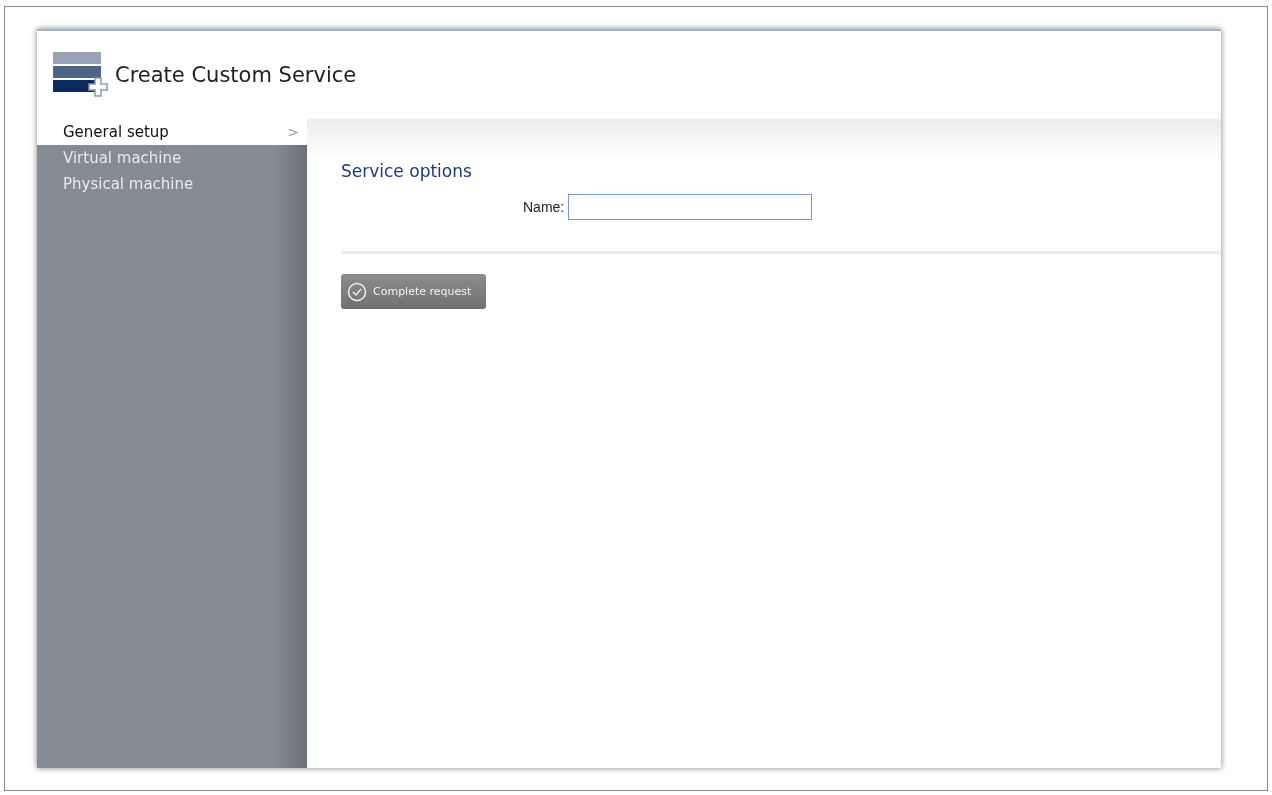 The height and width of the screenshot is (795, 1272). I want to click on section-title: Service options, so click(407, 171).